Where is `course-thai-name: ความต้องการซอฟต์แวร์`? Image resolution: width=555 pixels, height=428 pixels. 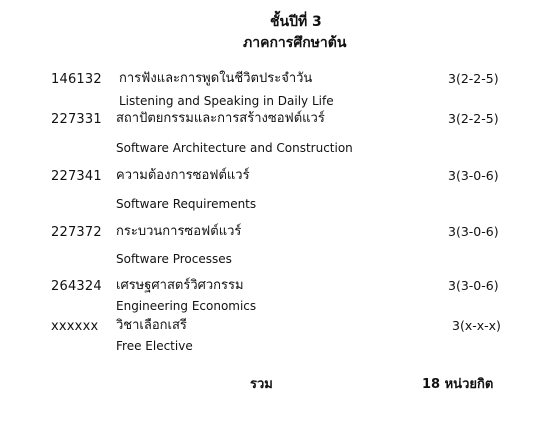 course-thai-name: ความต้องการซอฟต์แวร์ is located at coordinates (183, 175).